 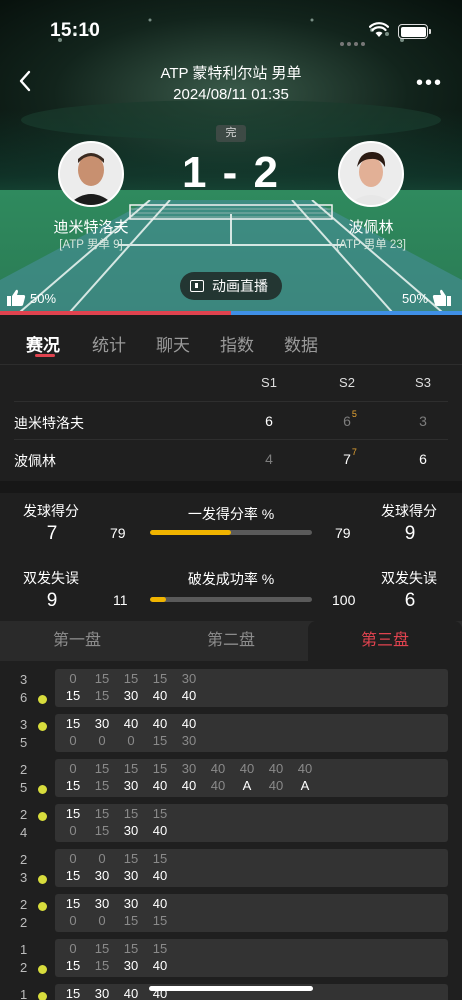 What do you see at coordinates (231, 779) in the screenshot?
I see `game-row: 2 5 0 15 15 15 30 40 40 40 40 15 15 30 40 40 40 A 40 A` at bounding box center [231, 779].